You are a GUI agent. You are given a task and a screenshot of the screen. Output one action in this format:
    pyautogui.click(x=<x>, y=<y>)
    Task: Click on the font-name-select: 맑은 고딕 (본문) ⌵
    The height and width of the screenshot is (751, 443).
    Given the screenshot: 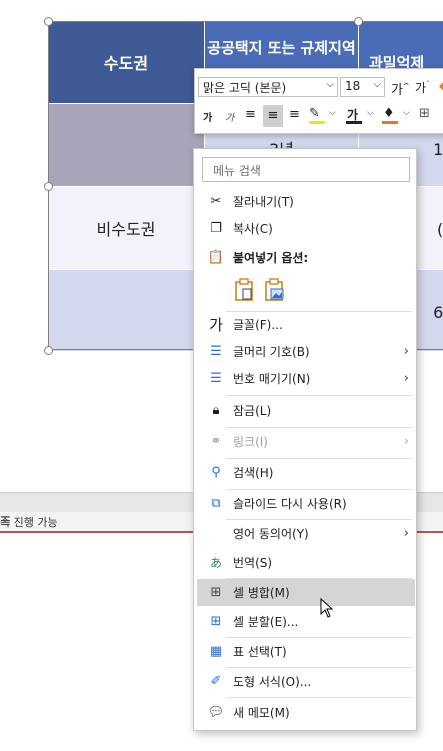 What is the action you would take?
    pyautogui.click(x=268, y=87)
    